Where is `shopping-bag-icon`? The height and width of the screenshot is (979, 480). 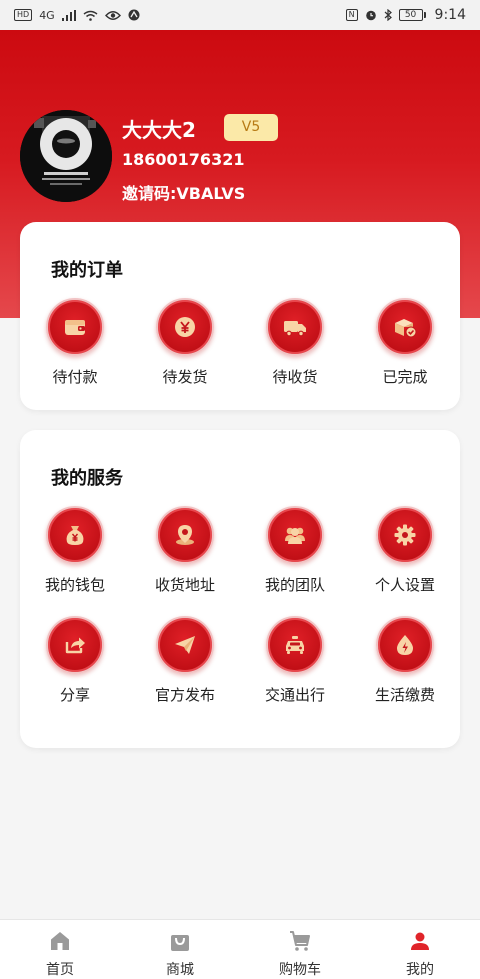 shopping-bag-icon is located at coordinates (180, 943).